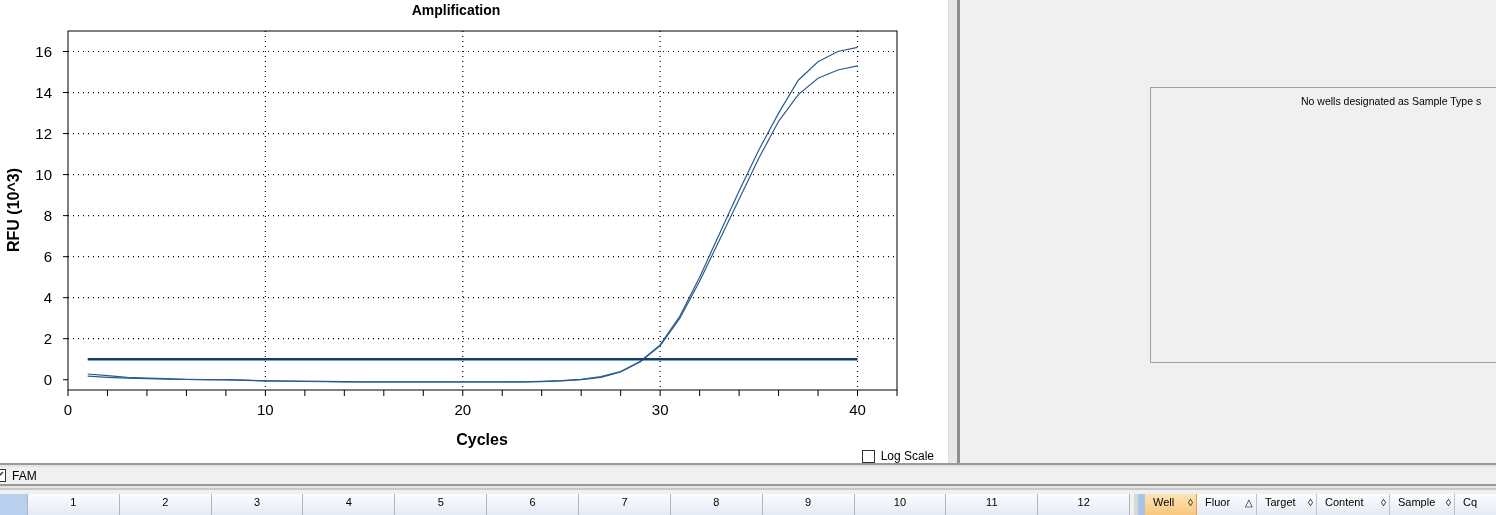 The image size is (1496, 515). I want to click on y-tick-label: 8, so click(47, 215).